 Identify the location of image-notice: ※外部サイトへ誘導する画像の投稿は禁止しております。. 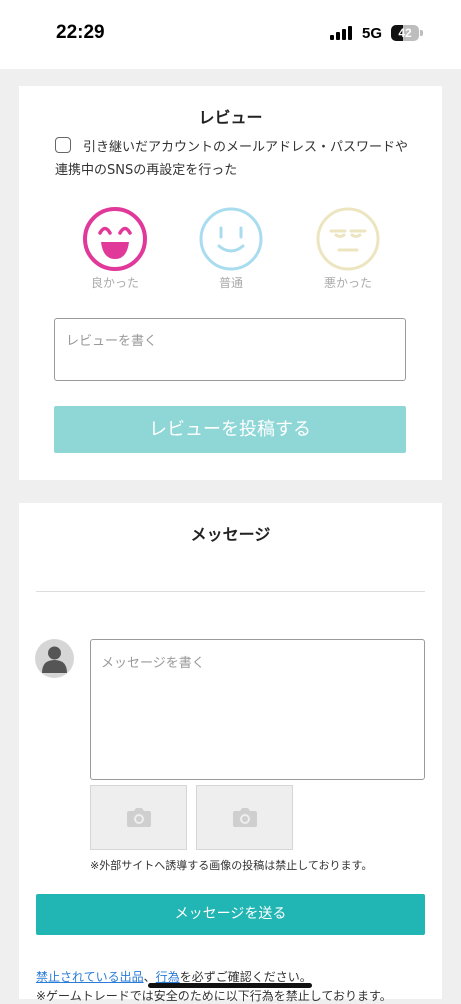
(231, 865).